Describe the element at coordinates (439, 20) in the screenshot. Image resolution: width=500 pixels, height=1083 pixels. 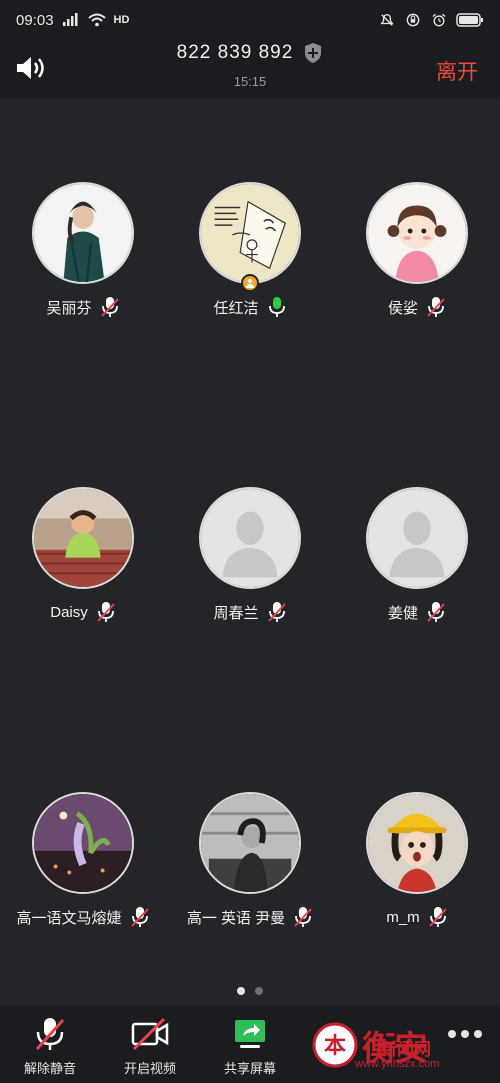
I see `alarm-icon` at that location.